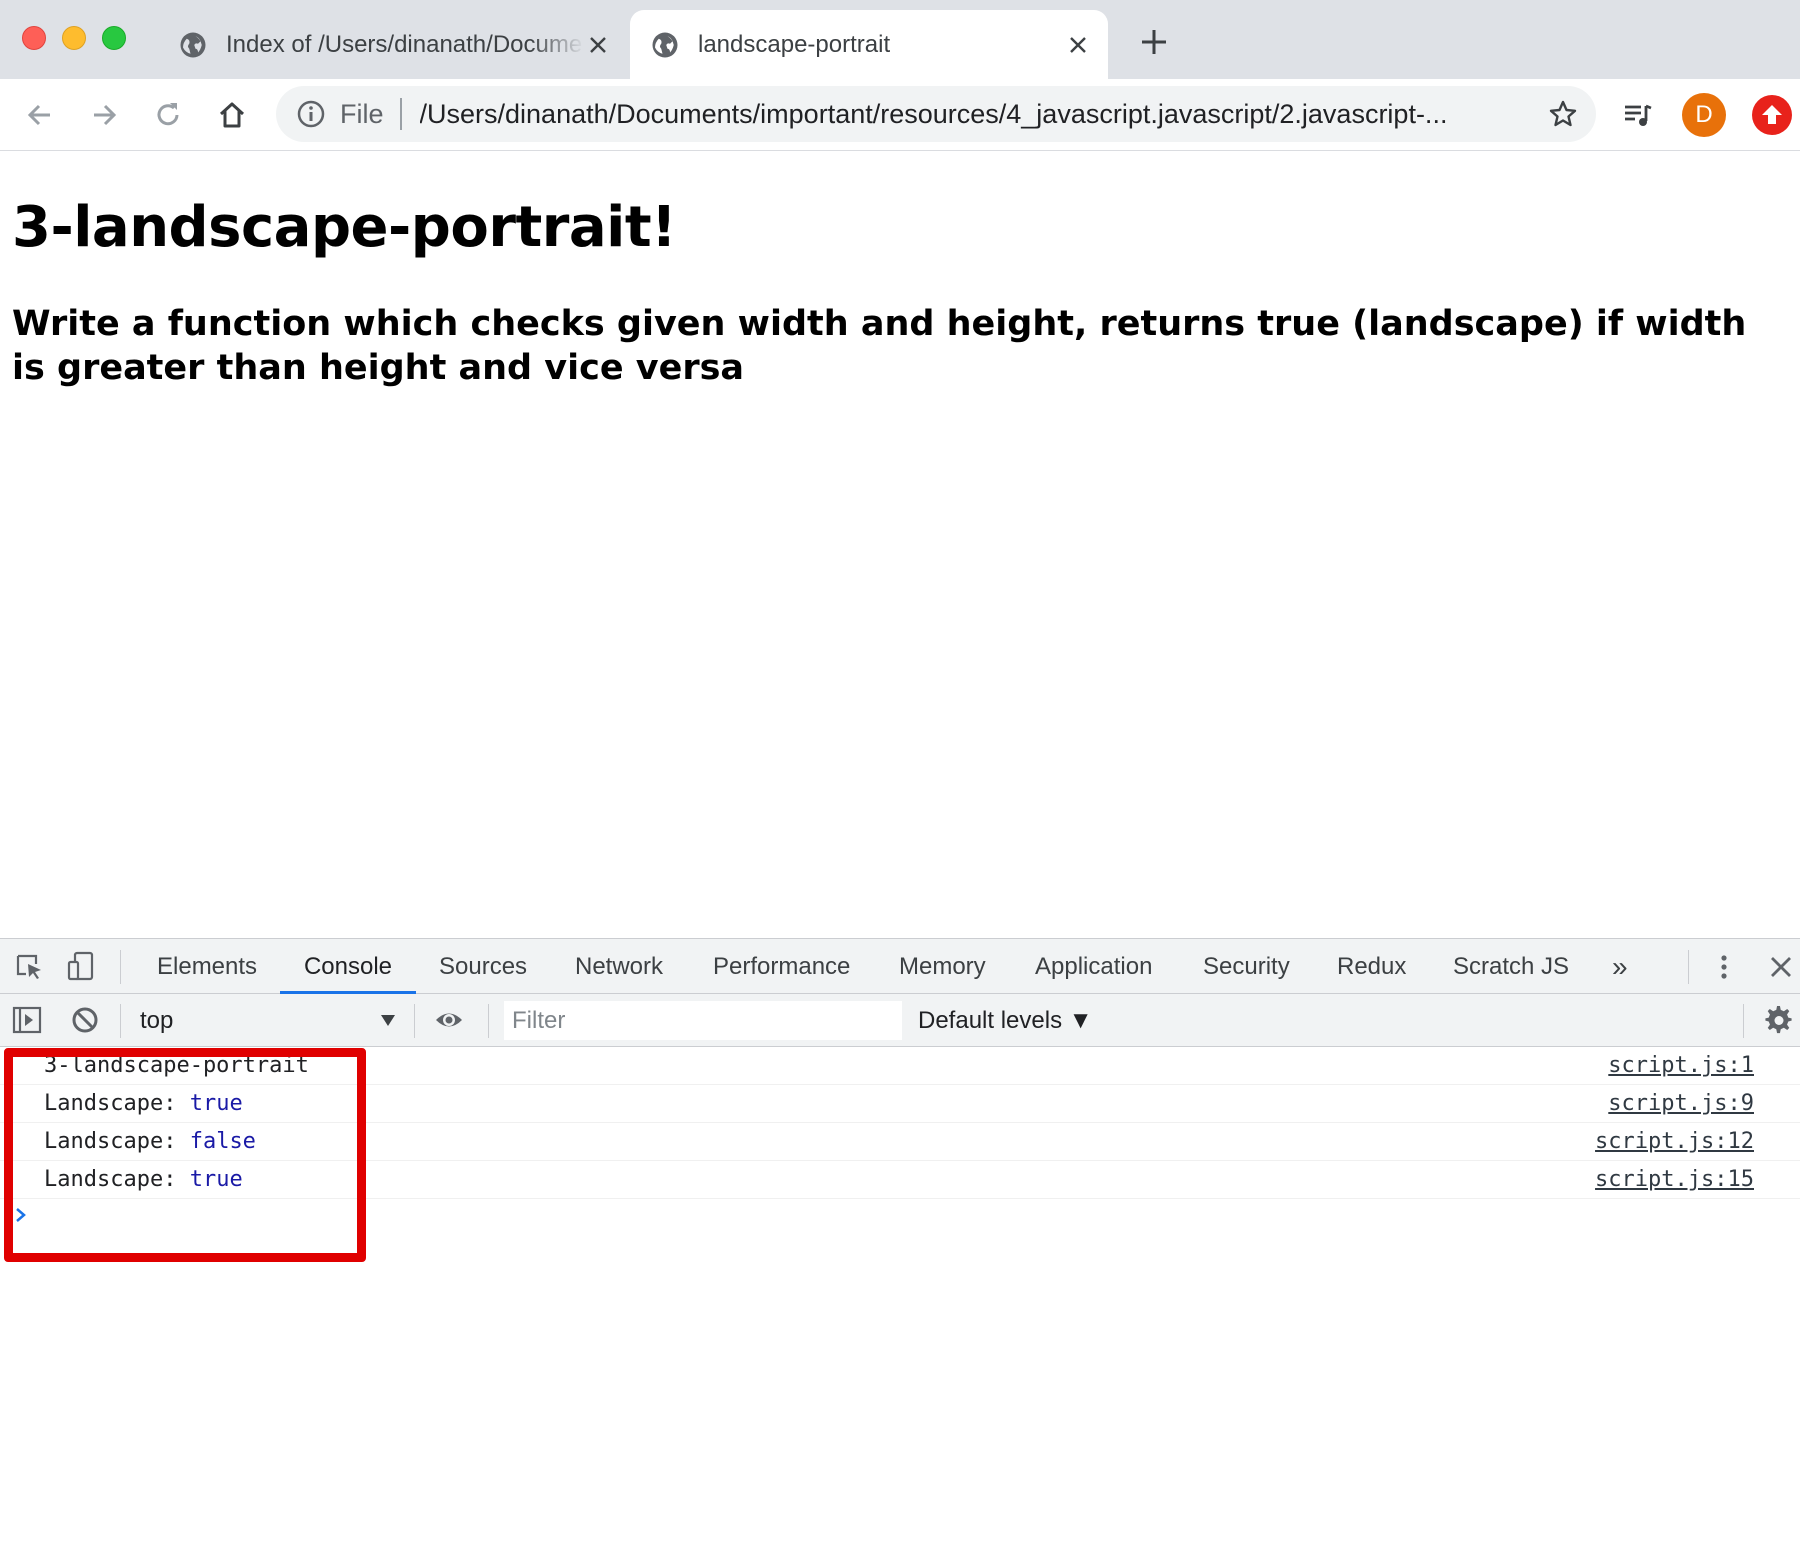 The image size is (1800, 1550). I want to click on info-icon, so click(311, 114).